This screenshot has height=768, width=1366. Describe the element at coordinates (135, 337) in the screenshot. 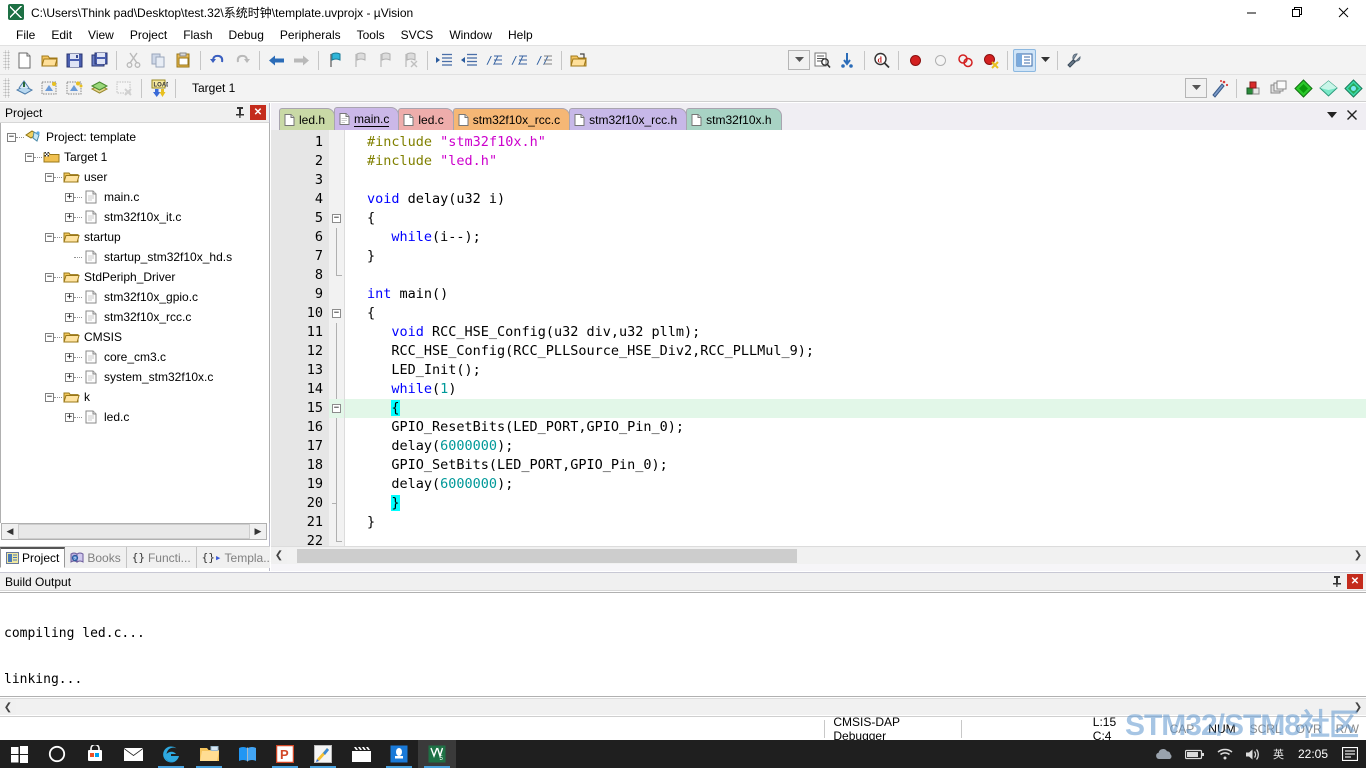

I see `tree-node-group-cmsis: − CMSIS` at that location.